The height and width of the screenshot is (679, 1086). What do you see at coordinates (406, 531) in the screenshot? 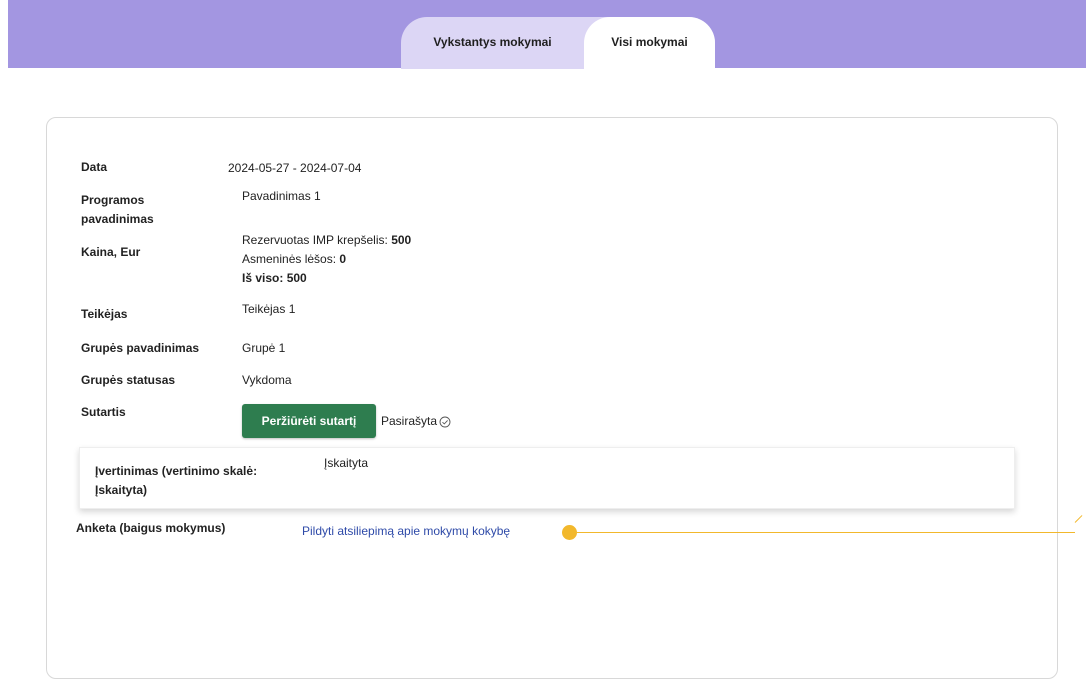
I see `survey-feedback-link: Pildyti atsiliepimą apie mokymų kokybę` at bounding box center [406, 531].